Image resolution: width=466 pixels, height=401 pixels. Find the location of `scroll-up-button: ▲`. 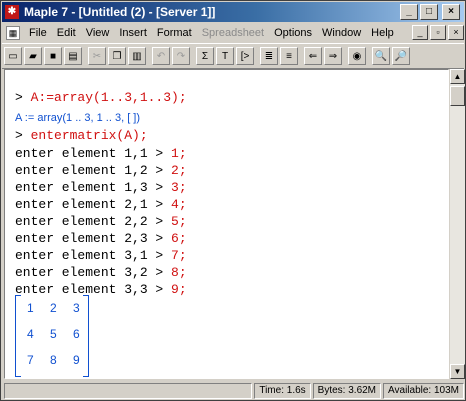

scroll-up-button: ▲ is located at coordinates (457, 76).